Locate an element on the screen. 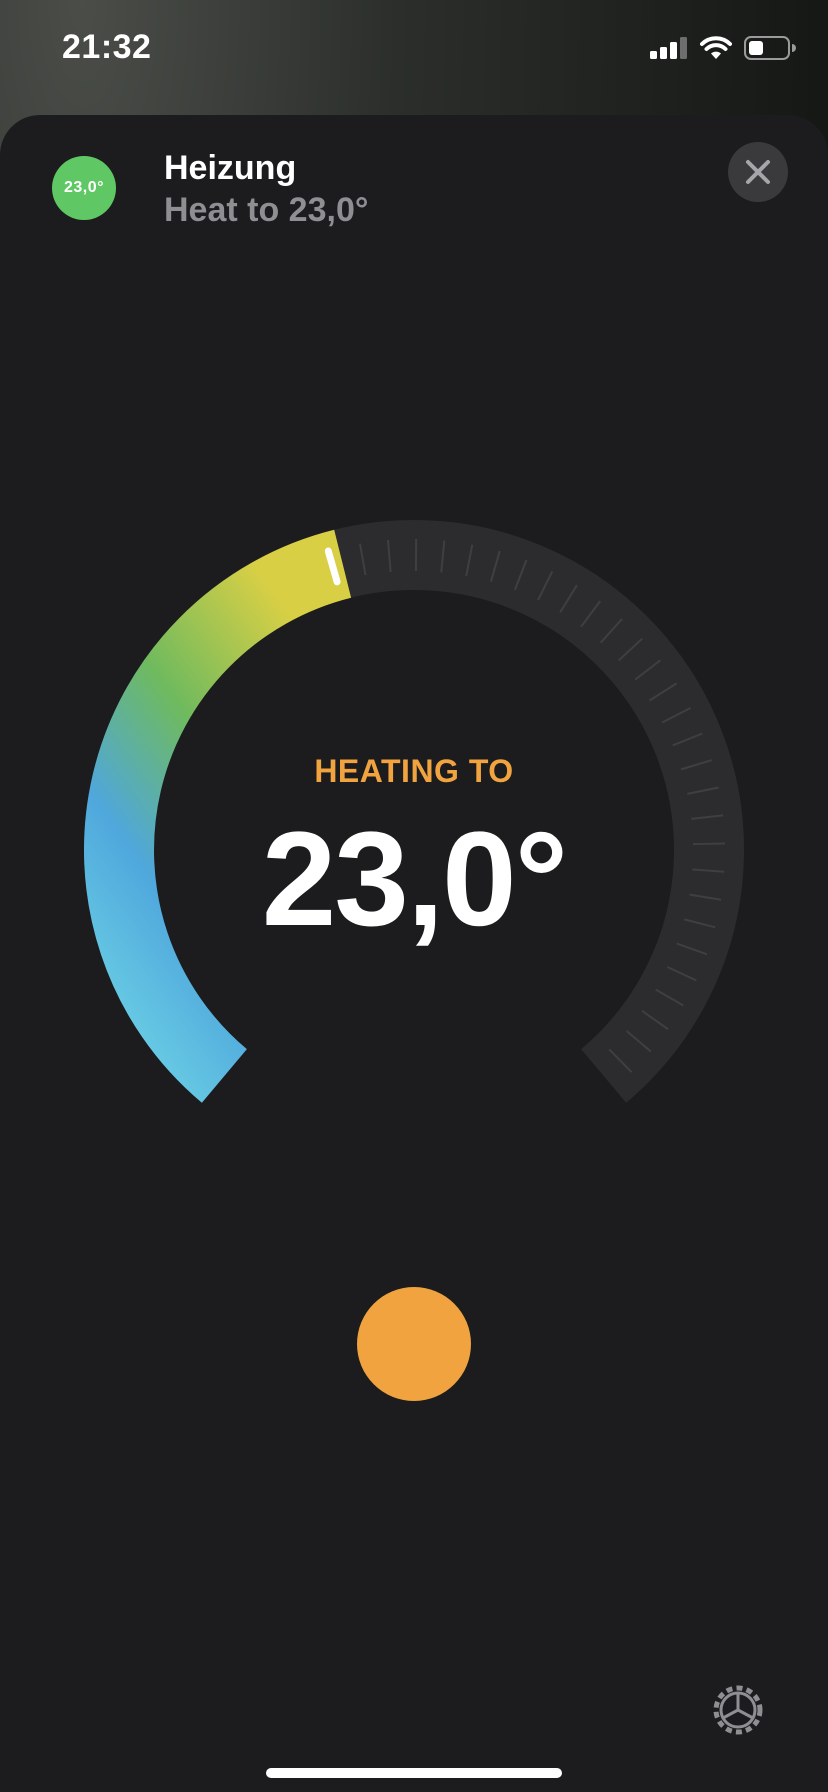 The height and width of the screenshot is (1792, 828). status-time: 21:32 is located at coordinates (107, 47).